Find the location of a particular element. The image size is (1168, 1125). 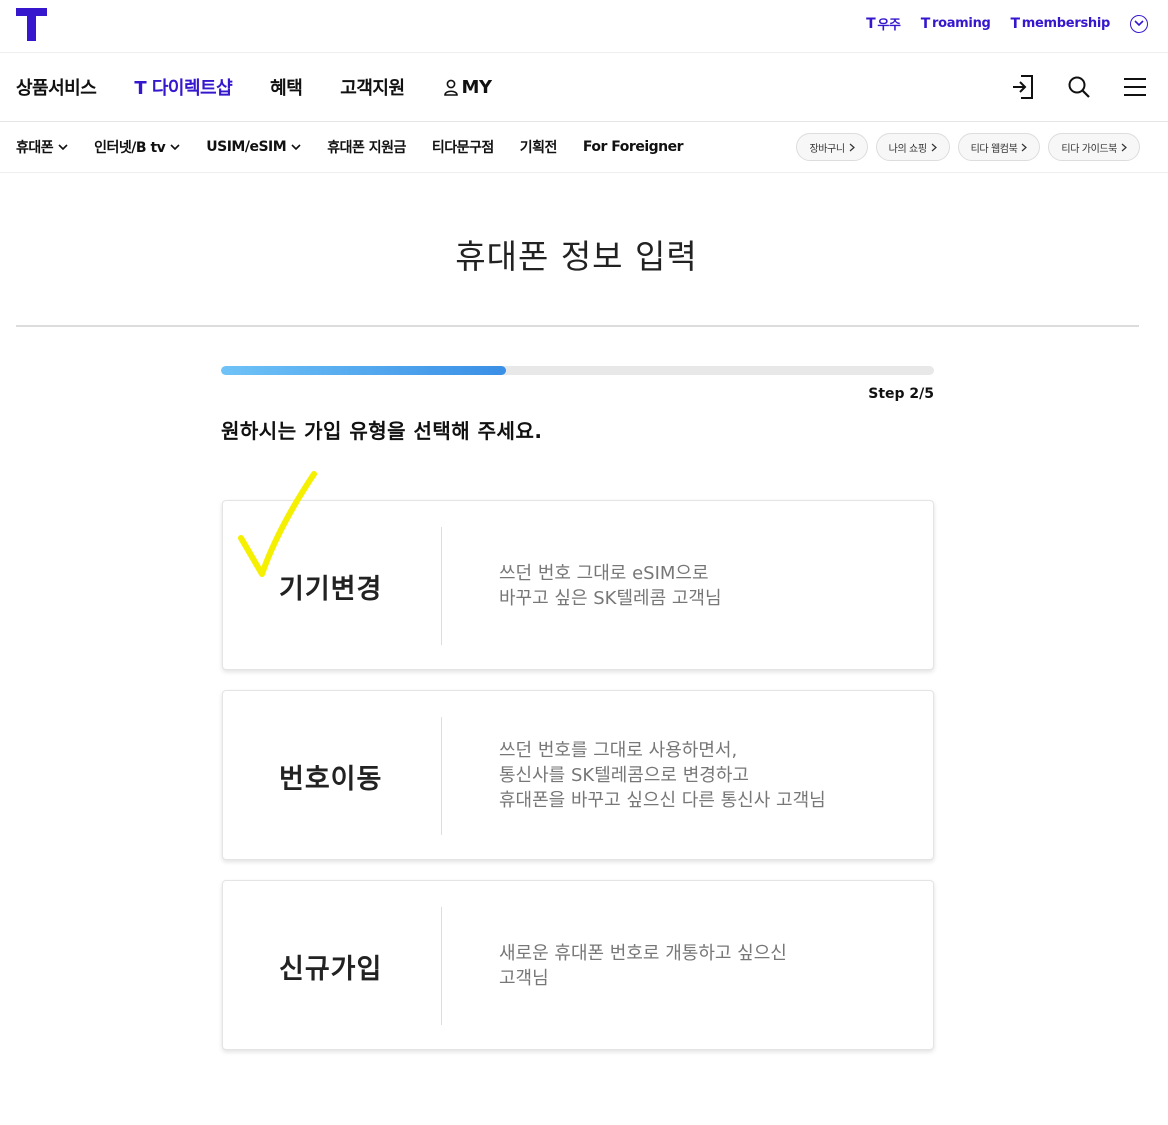

pill-welcome-book: 티다 웹컴북 is located at coordinates (999, 147).